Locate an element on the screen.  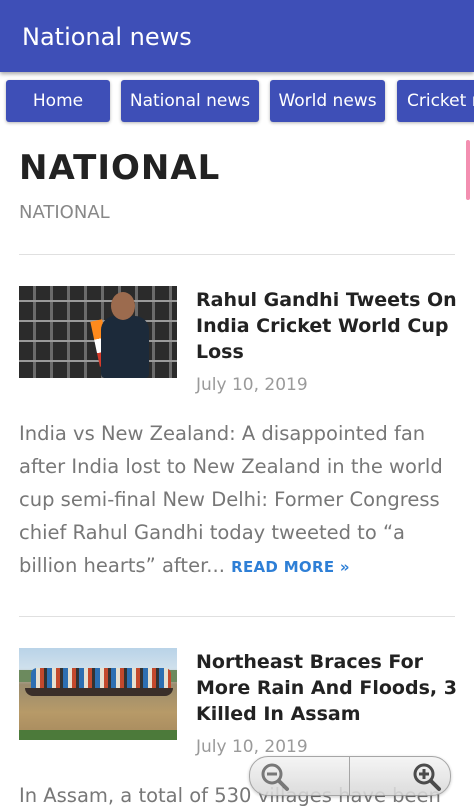
page-title: NATIONAL is located at coordinates (120, 168).